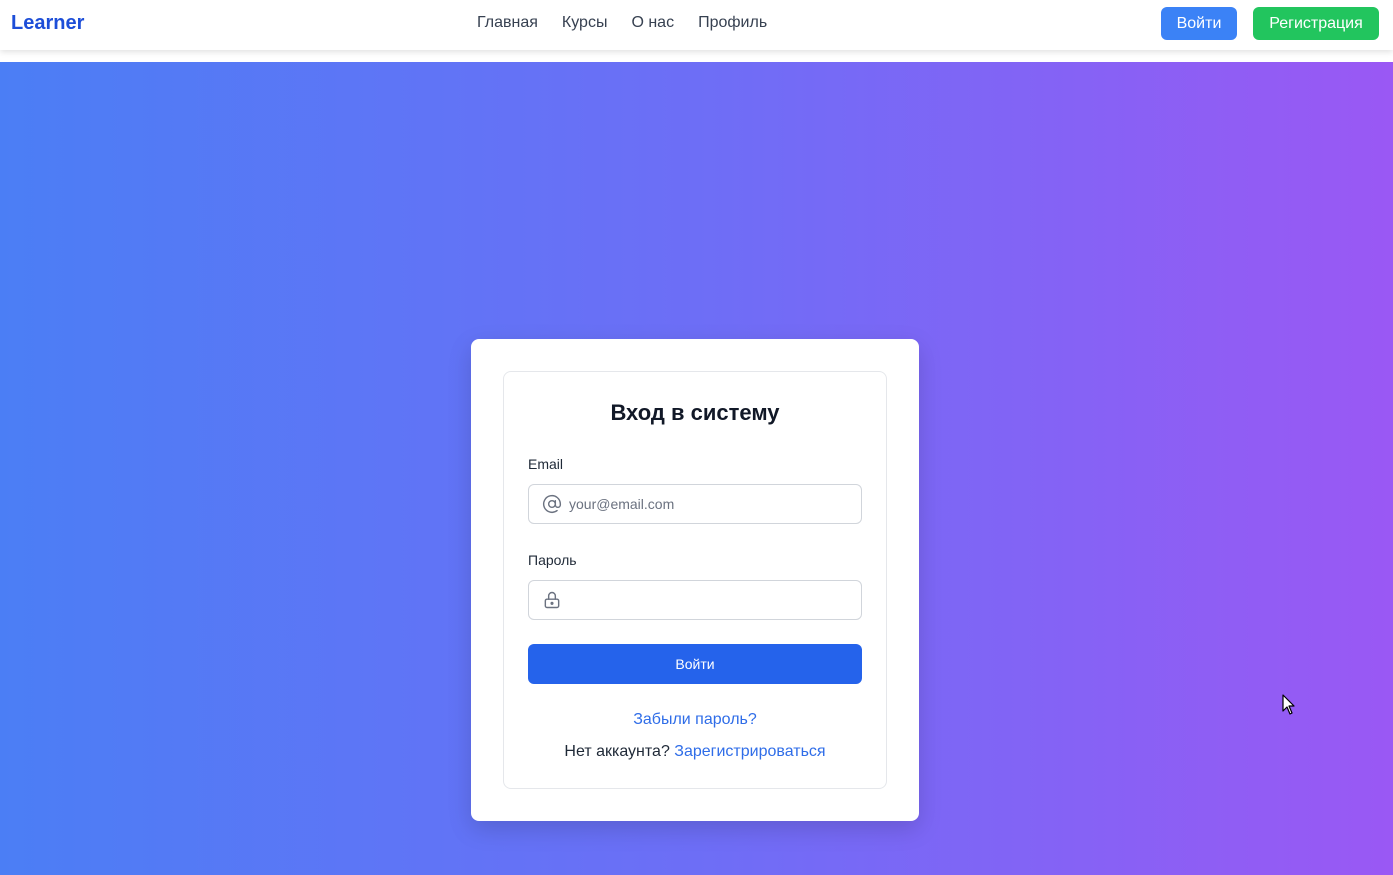 The width and height of the screenshot is (1393, 875). I want to click on nav-item-home: Главная, so click(507, 23).